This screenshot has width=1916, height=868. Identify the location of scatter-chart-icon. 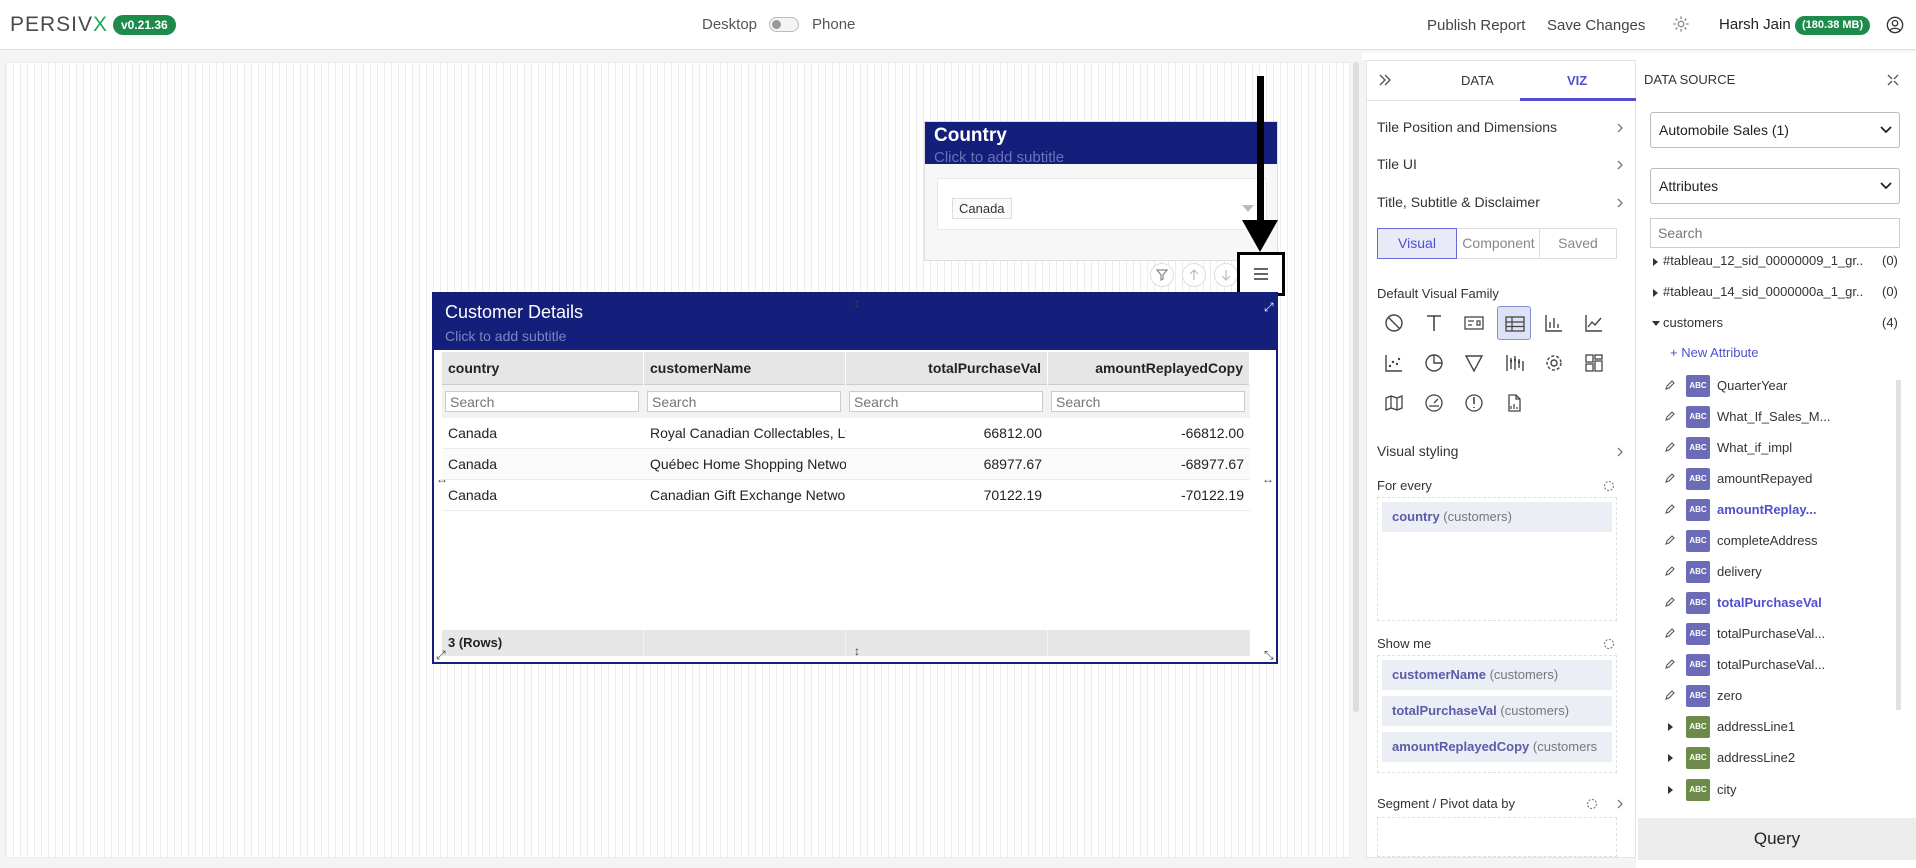
(1394, 363).